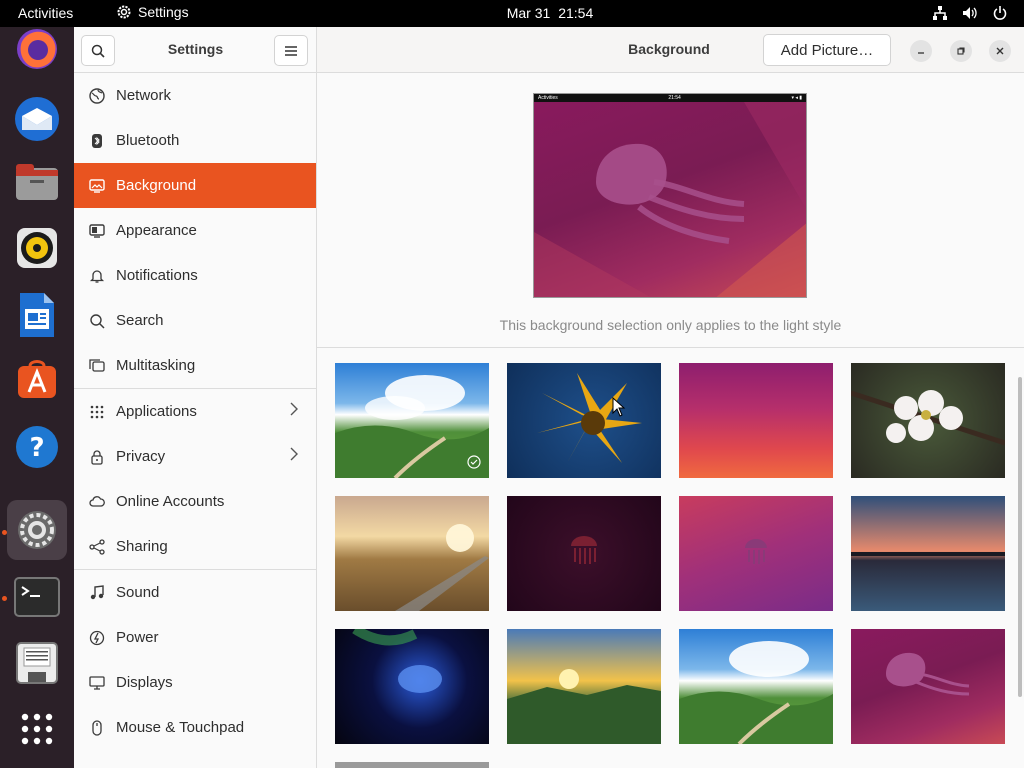 The width and height of the screenshot is (1024, 768). Describe the element at coordinates (156, 365) in the screenshot. I see `sidebar-item-label: Multitasking` at that location.